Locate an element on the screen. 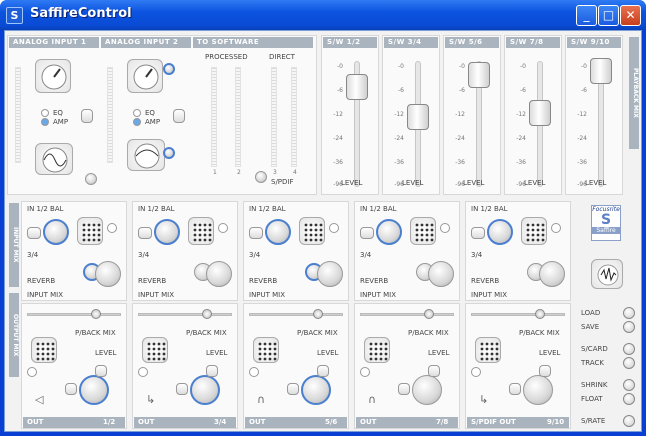 The height and width of the screenshot is (436, 646). track-button is located at coordinates (629, 363).